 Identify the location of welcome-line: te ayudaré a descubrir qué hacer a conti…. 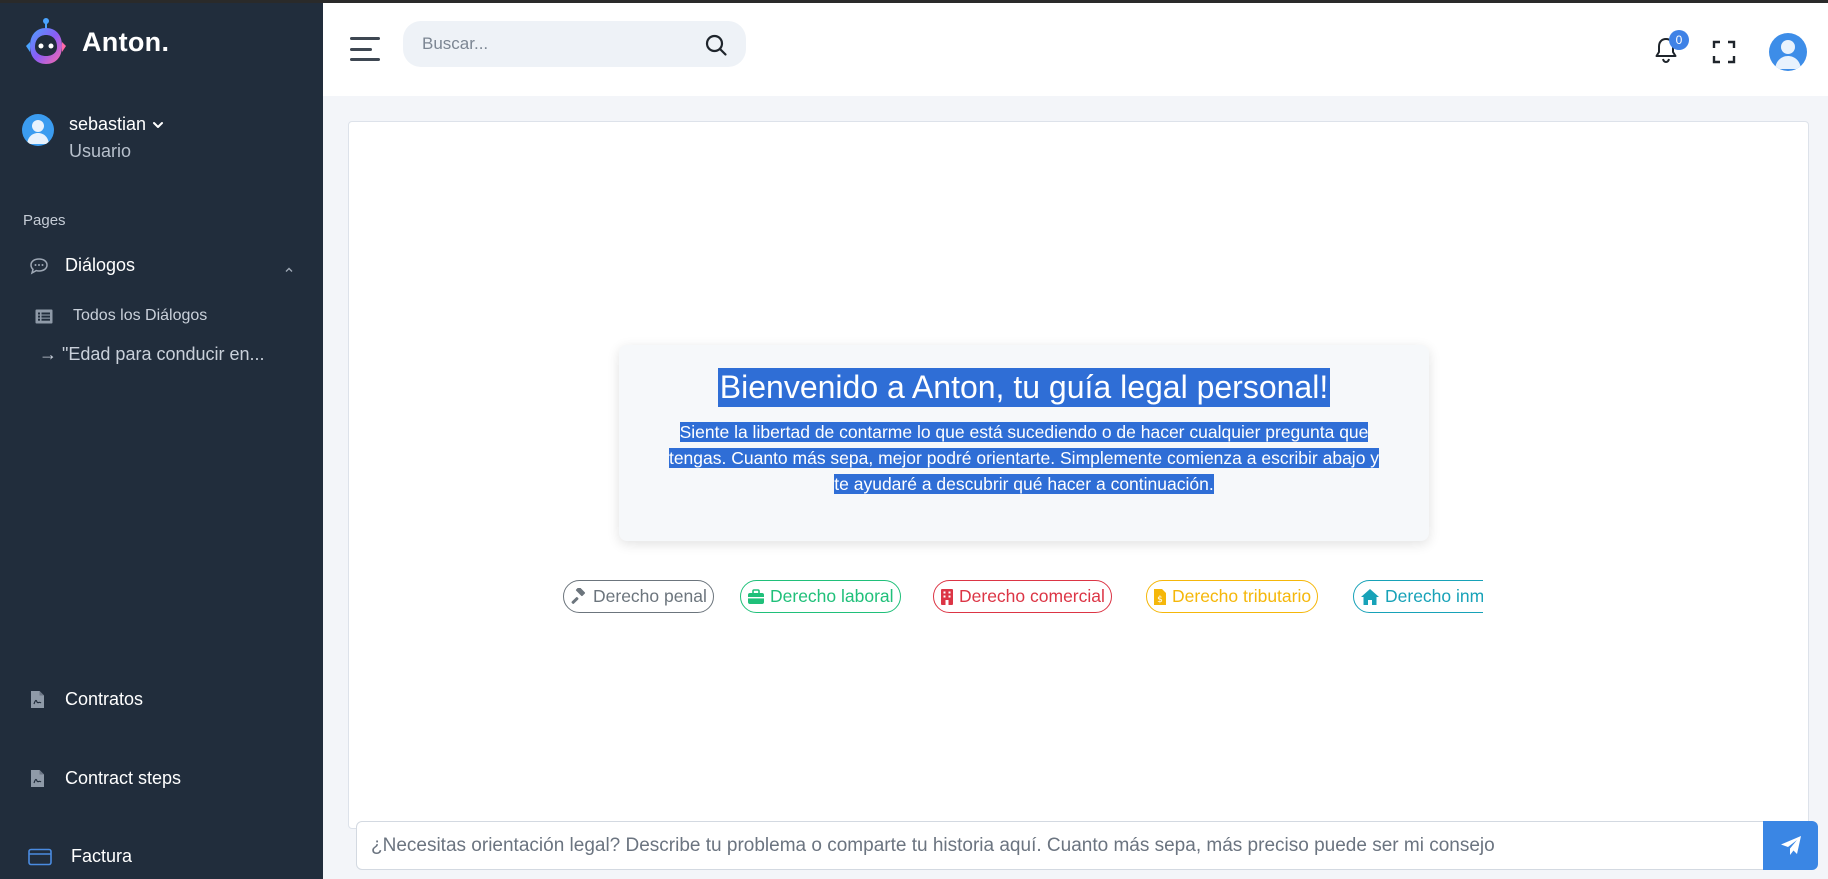
(1024, 484).